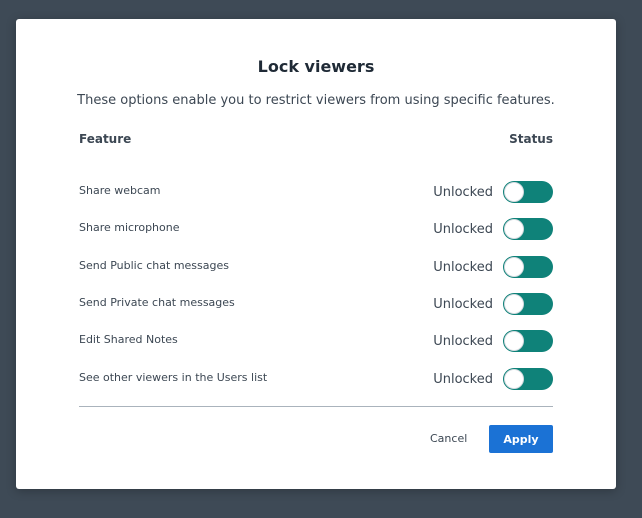 This screenshot has height=518, width=642. I want to click on feature-column-header: Feature, so click(105, 139).